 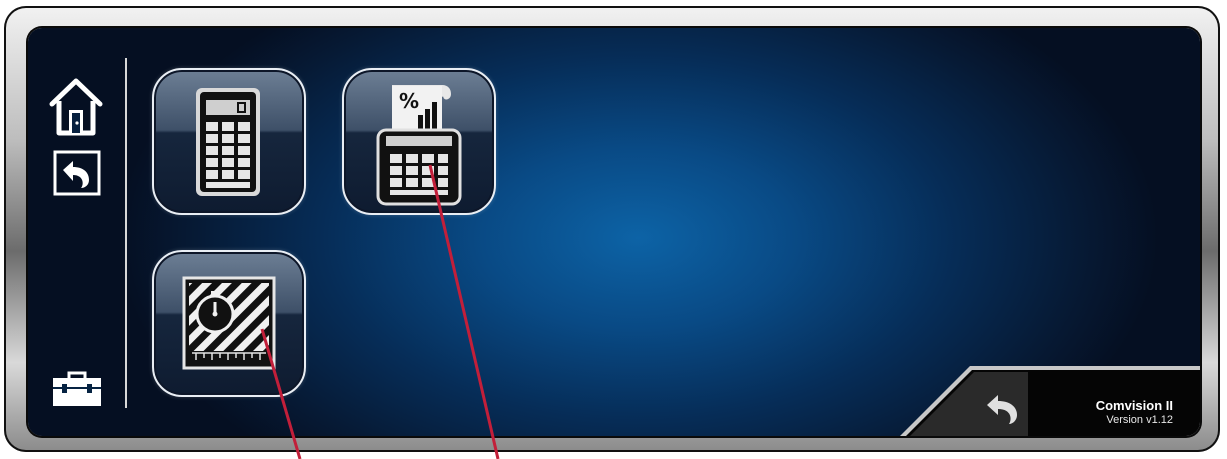 What do you see at coordinates (464, 311) in the screenshot?
I see `annotation-line-right` at bounding box center [464, 311].